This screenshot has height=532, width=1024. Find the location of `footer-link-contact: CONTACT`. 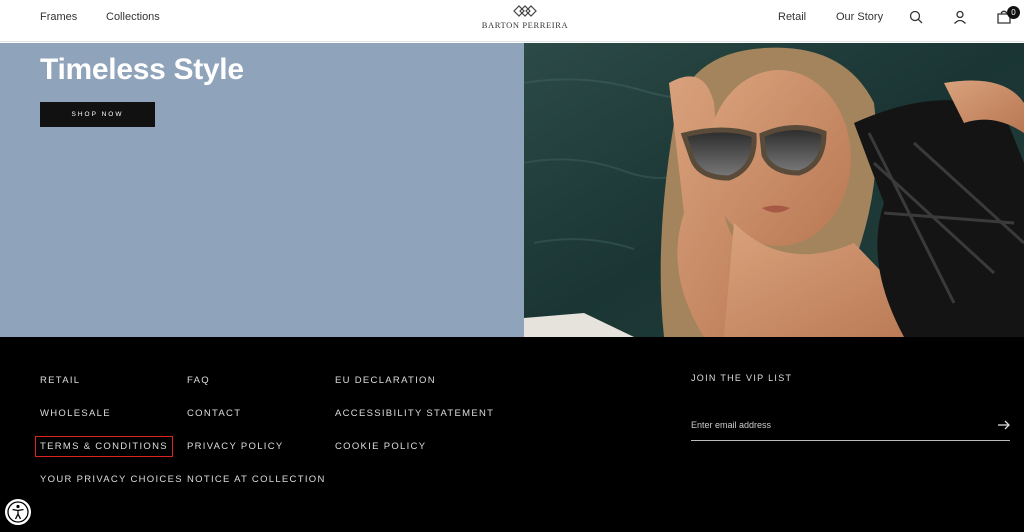

footer-link-contact: CONTACT is located at coordinates (214, 413).